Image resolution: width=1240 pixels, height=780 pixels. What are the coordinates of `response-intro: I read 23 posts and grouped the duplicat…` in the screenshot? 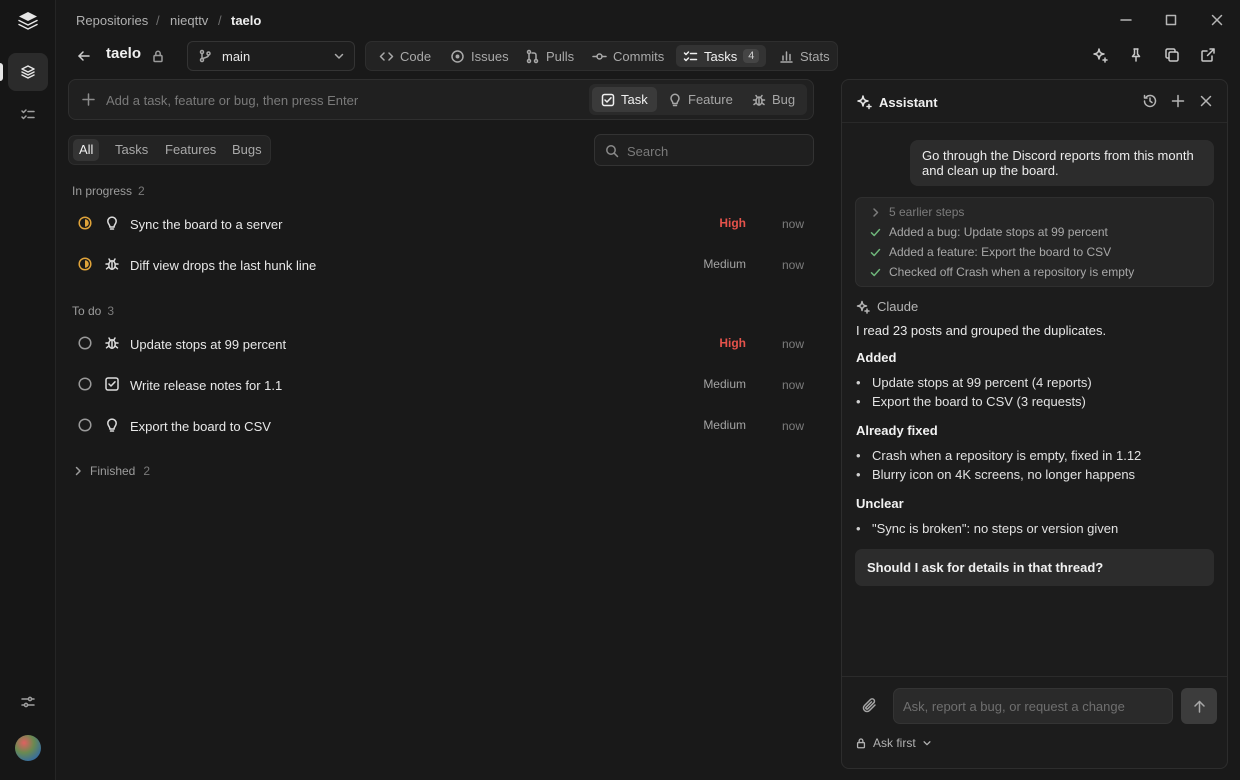 It's located at (981, 330).